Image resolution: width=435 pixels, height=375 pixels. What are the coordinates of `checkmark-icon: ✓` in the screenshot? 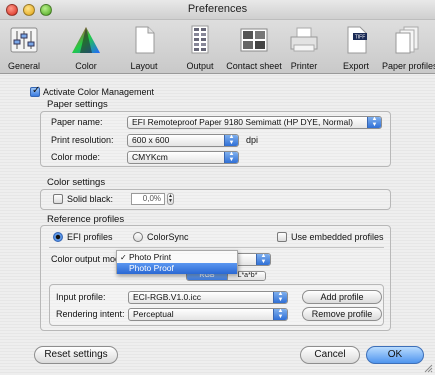 It's located at (123, 257).